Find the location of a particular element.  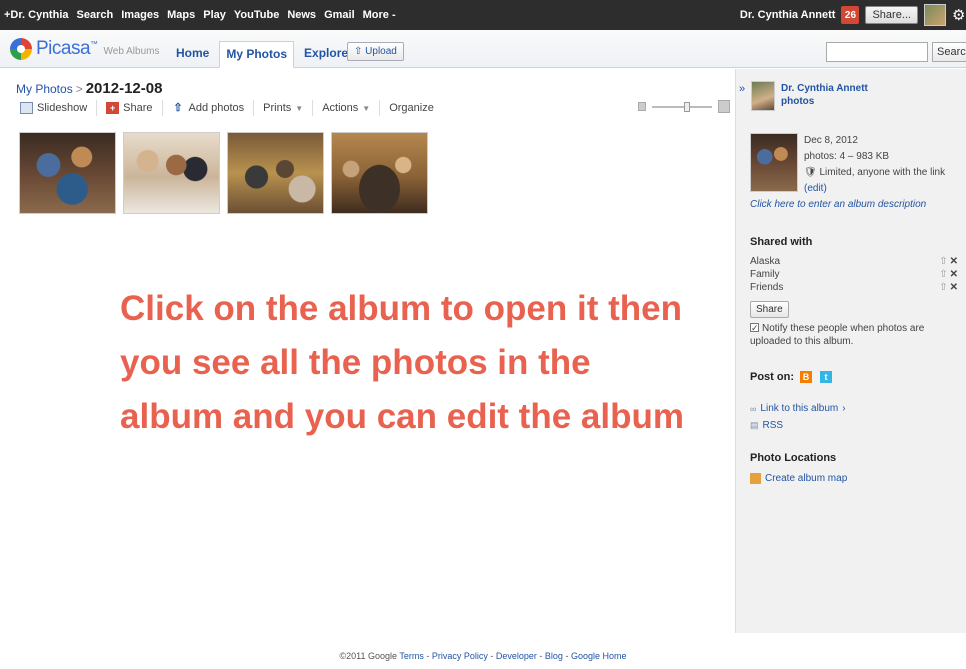

large-thumb-icon is located at coordinates (724, 106).